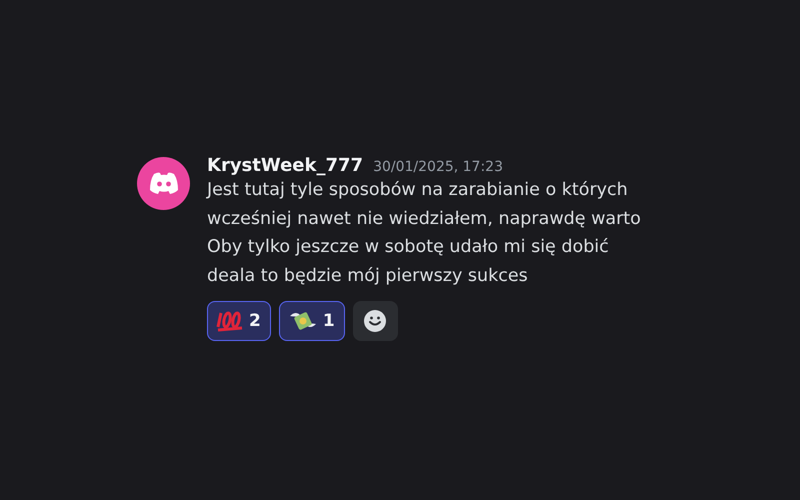 This screenshot has width=800, height=500. What do you see at coordinates (285, 165) in the screenshot?
I see `username: KrystWeek_777` at bounding box center [285, 165].